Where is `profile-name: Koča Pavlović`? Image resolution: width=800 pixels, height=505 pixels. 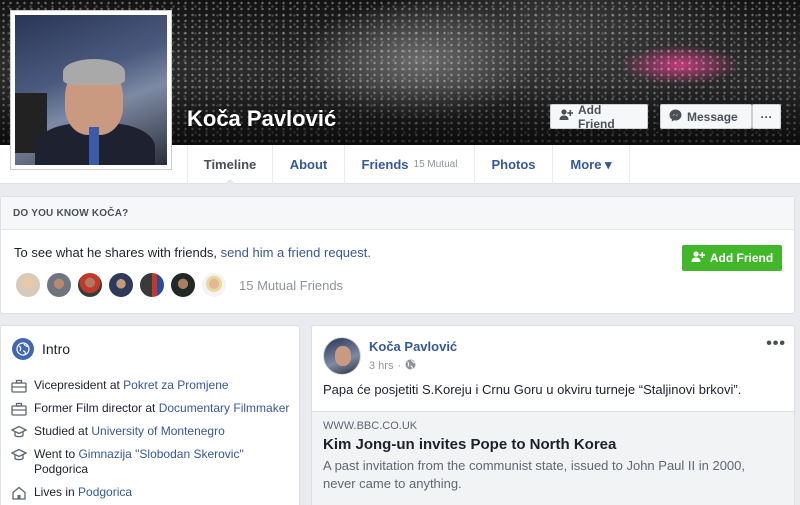 profile-name: Koča Pavlović is located at coordinates (261, 119).